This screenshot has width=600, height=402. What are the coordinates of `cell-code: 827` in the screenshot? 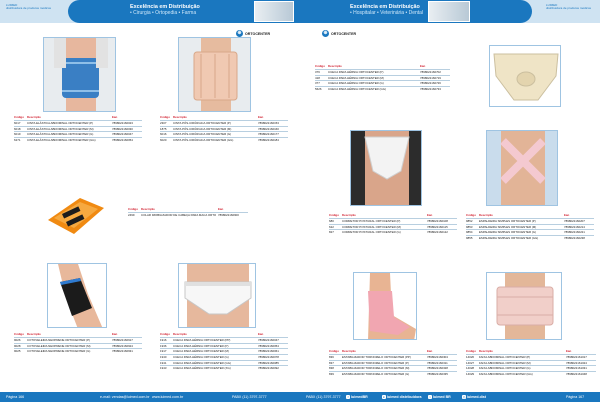 It's located at (331, 232).